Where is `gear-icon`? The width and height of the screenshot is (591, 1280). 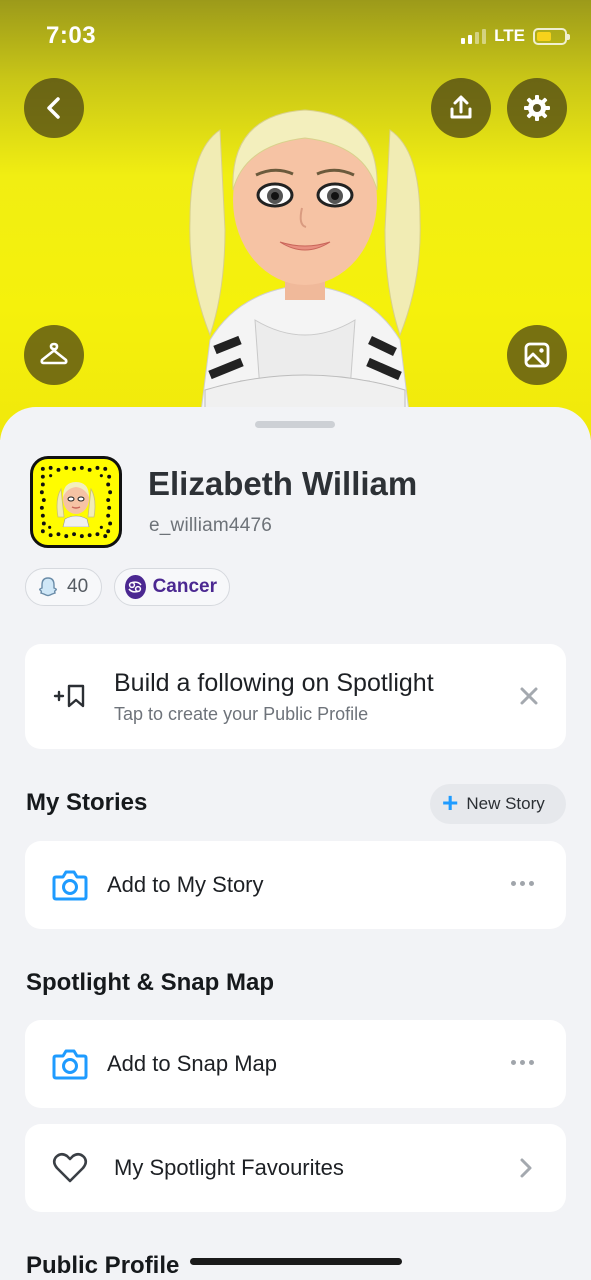
gear-icon is located at coordinates (537, 108).